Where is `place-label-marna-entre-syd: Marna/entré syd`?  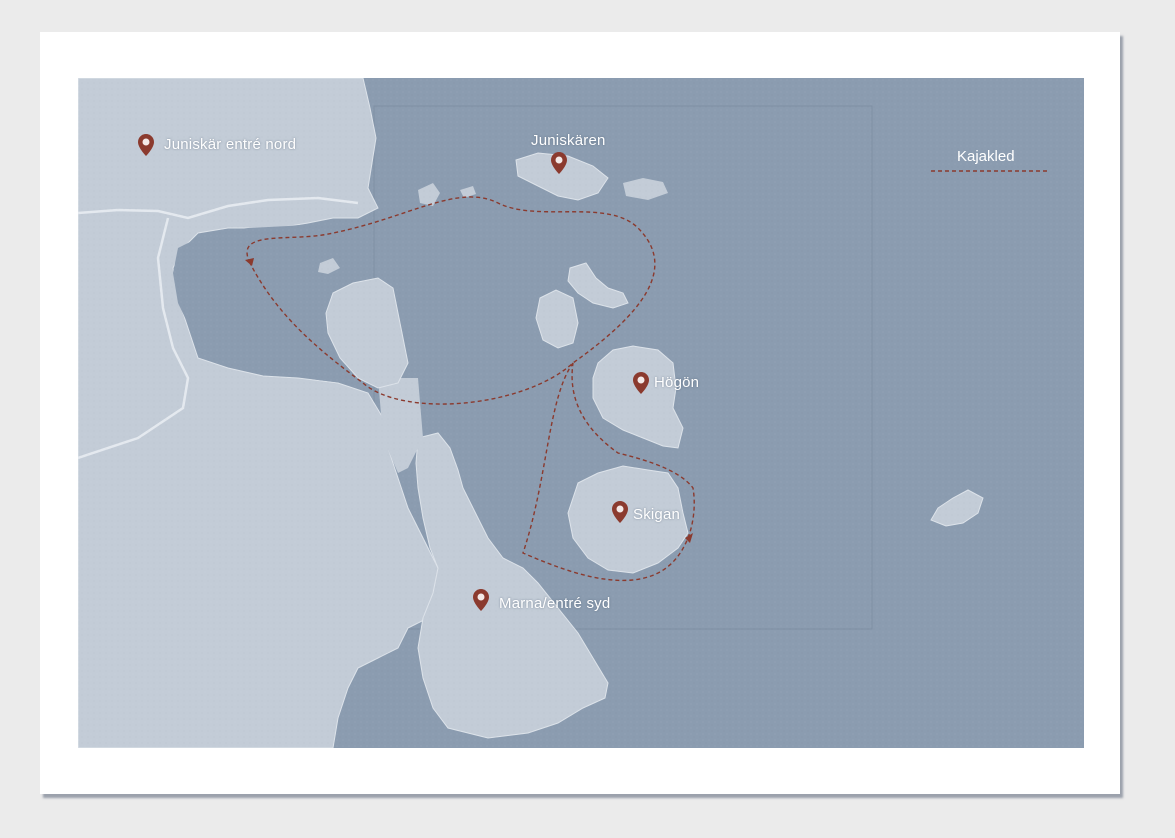
place-label-marna-entre-syd: Marna/entré syd is located at coordinates (554, 603).